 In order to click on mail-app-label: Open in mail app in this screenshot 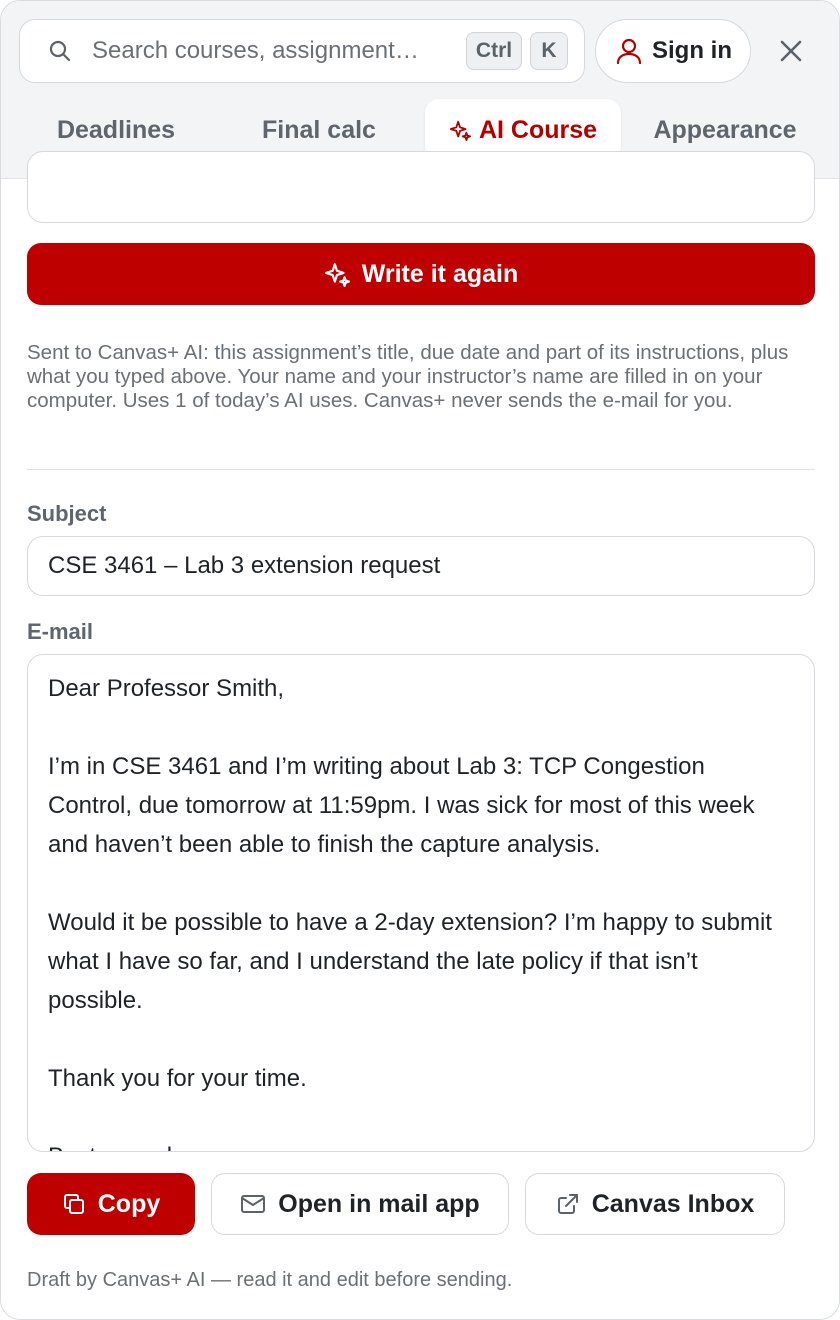, I will do `click(379, 1203)`.